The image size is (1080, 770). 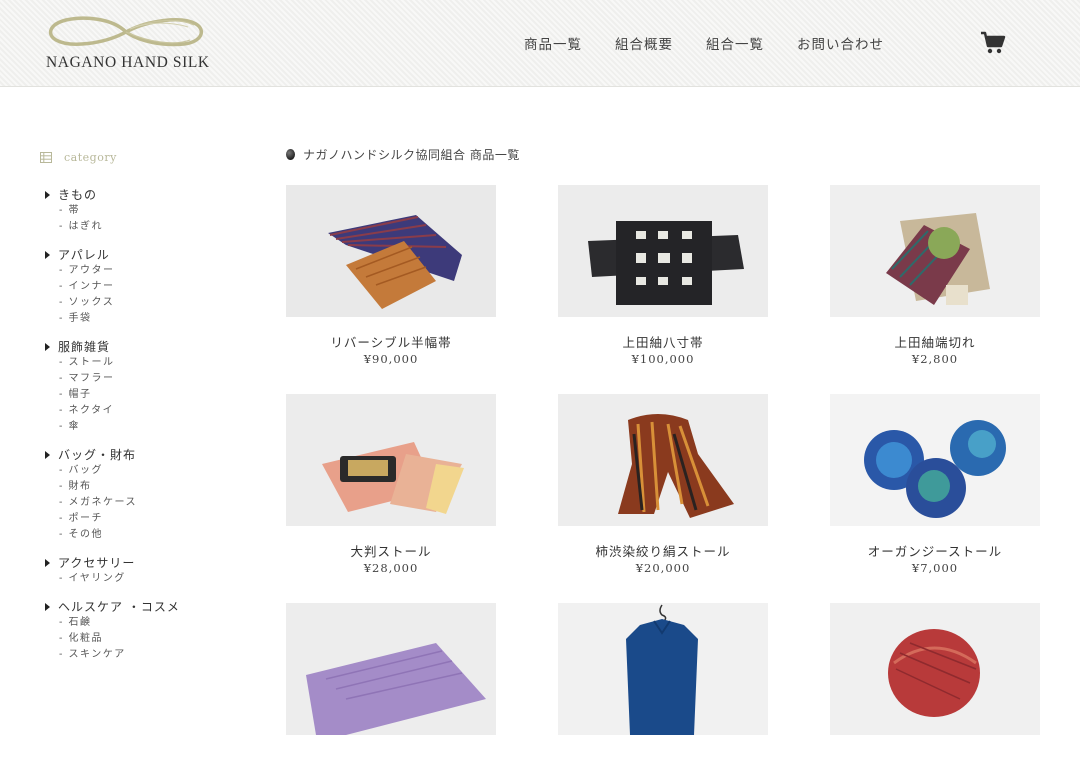 I want to click on category-group-kimono: きもの - 帯 - はぎれ, so click(x=140, y=210).